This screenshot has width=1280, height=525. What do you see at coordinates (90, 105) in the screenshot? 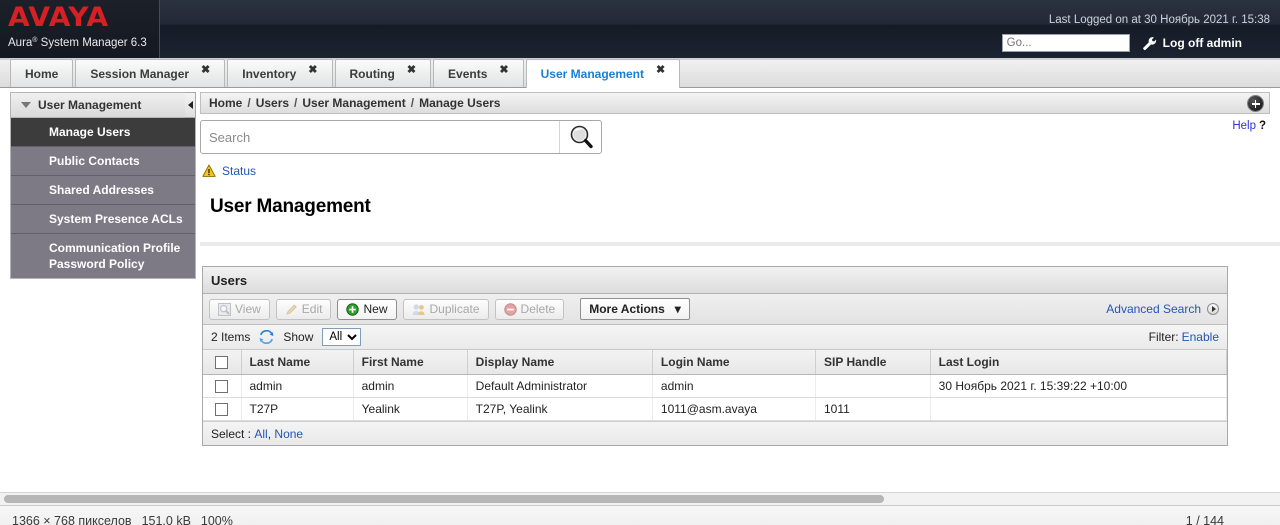
I see `sidebar-root-label: User Management` at bounding box center [90, 105].